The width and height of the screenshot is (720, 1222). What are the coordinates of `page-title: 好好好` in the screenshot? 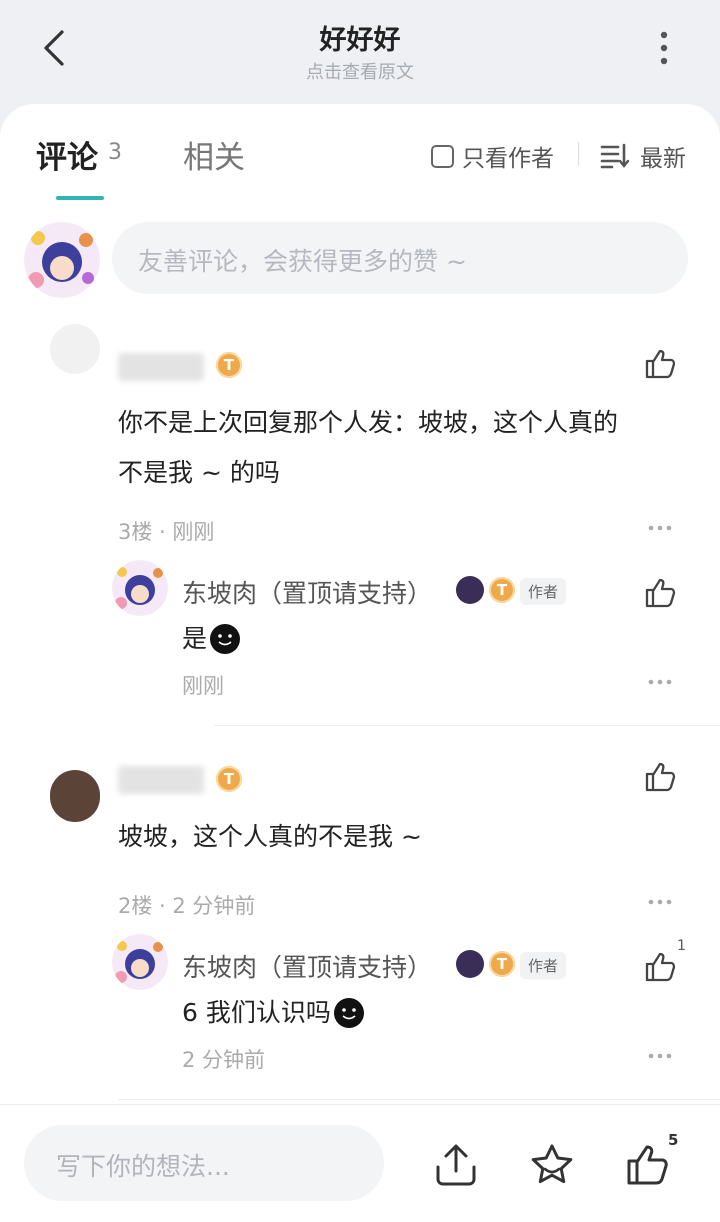 It's located at (360, 37).